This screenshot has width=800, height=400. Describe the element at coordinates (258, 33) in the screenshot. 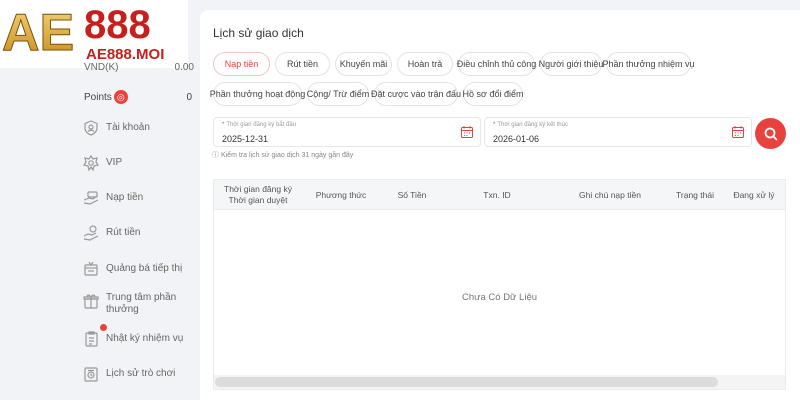

I see `page-title: Lịch sử giao dịch` at that location.